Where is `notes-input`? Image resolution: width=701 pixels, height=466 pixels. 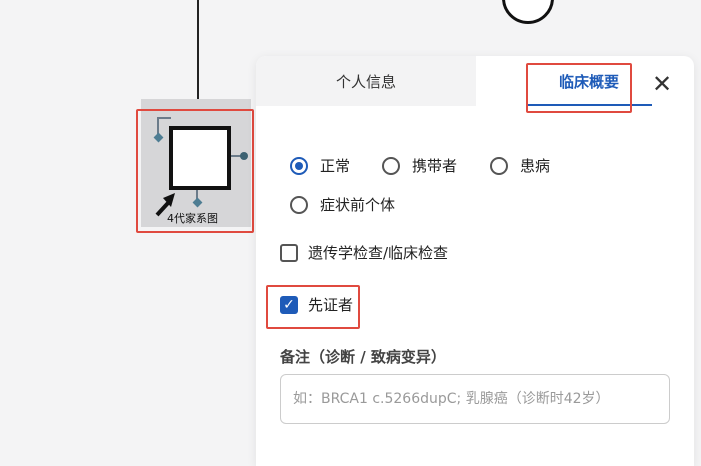
notes-input is located at coordinates (475, 399).